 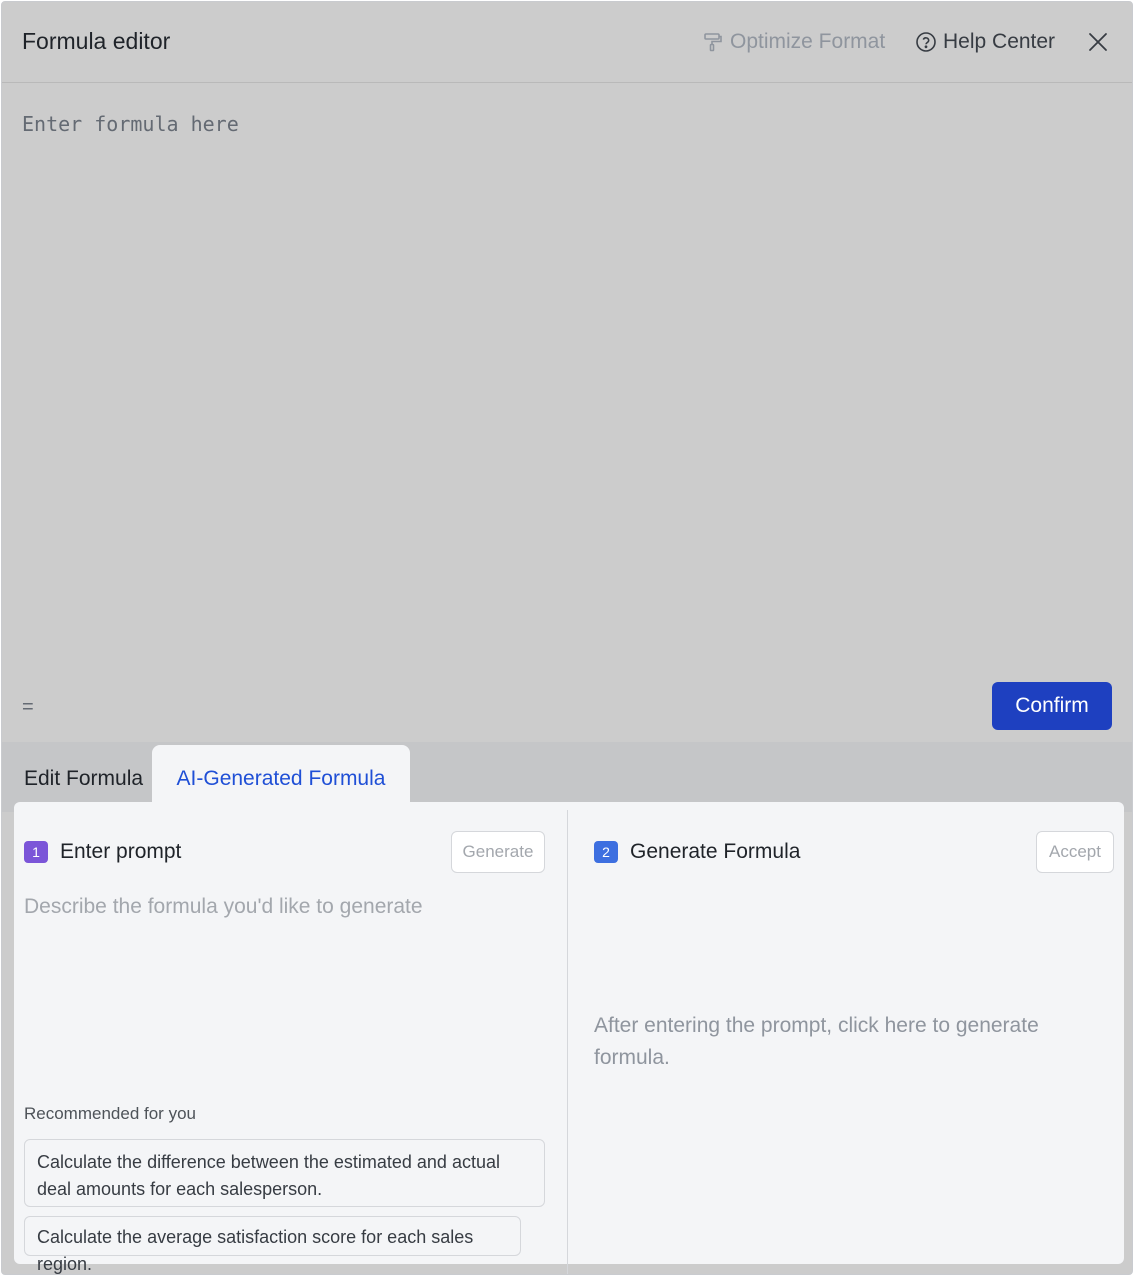 What do you see at coordinates (713, 42) in the screenshot?
I see `paint-roller-icon` at bounding box center [713, 42].